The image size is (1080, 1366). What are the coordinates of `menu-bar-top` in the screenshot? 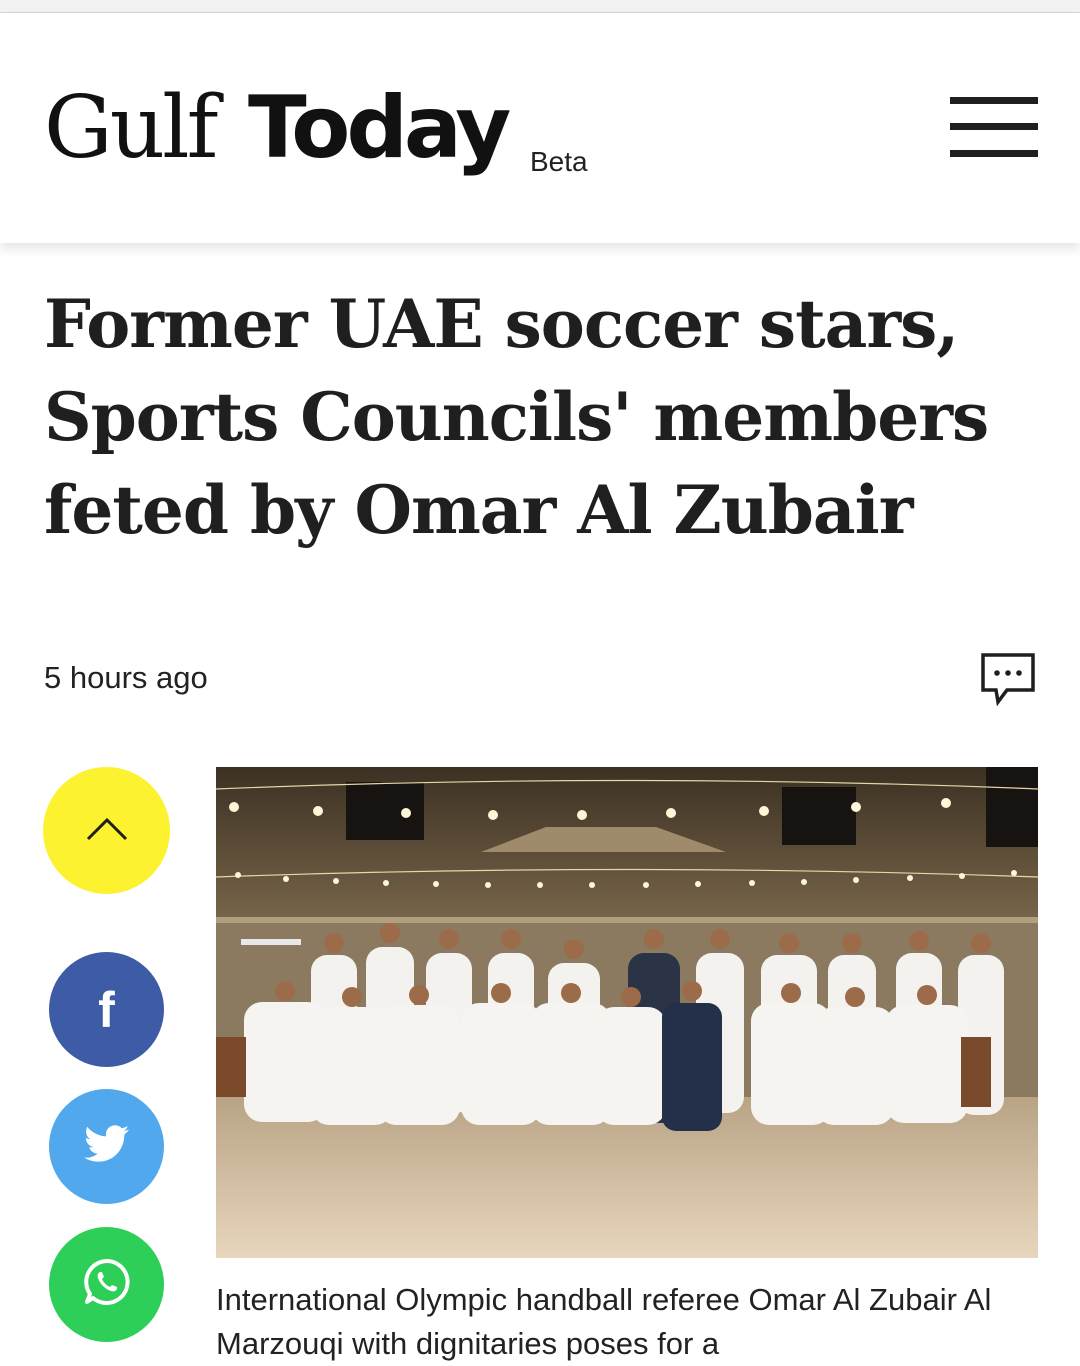 It's located at (994, 100).